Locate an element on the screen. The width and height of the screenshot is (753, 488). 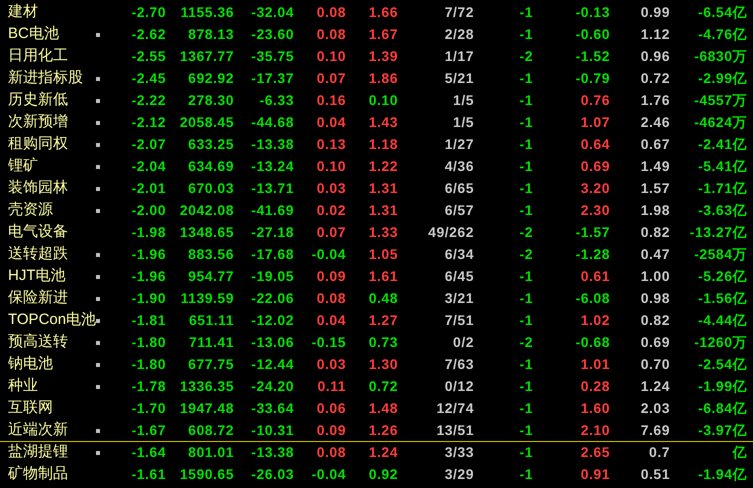
sector-name: 送转超跌 is located at coordinates (48, 254).